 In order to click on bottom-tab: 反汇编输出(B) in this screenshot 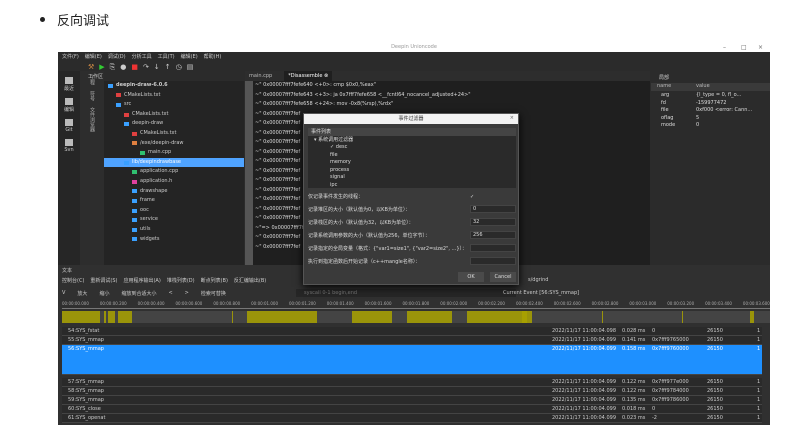, I will do `click(250, 280)`.